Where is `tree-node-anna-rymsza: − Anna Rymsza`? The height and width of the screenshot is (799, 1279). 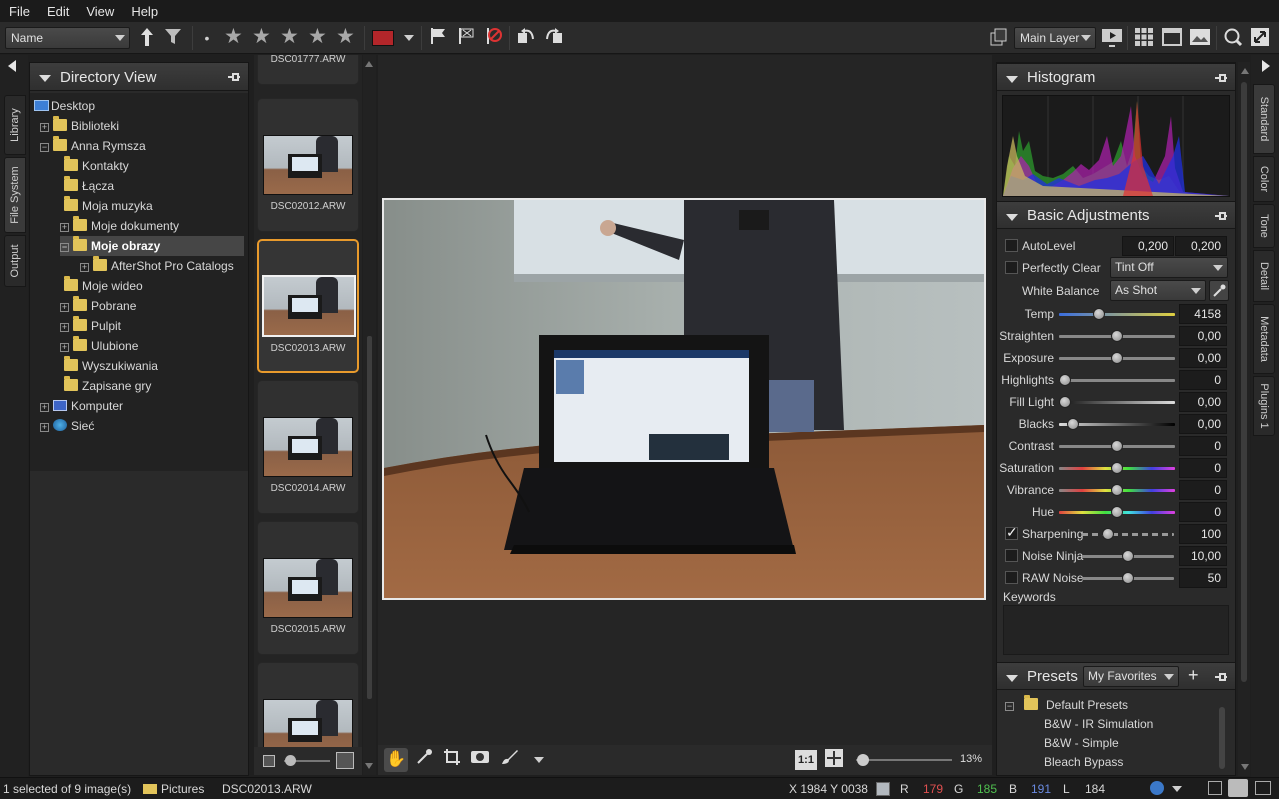
tree-node-anna-rymsza: − Anna Rymsza is located at coordinates (93, 146).